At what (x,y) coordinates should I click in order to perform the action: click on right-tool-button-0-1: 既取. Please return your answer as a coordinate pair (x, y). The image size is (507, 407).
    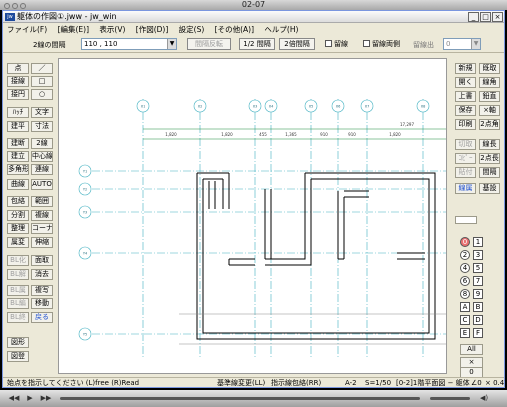
    Looking at the image, I should click on (489, 68).